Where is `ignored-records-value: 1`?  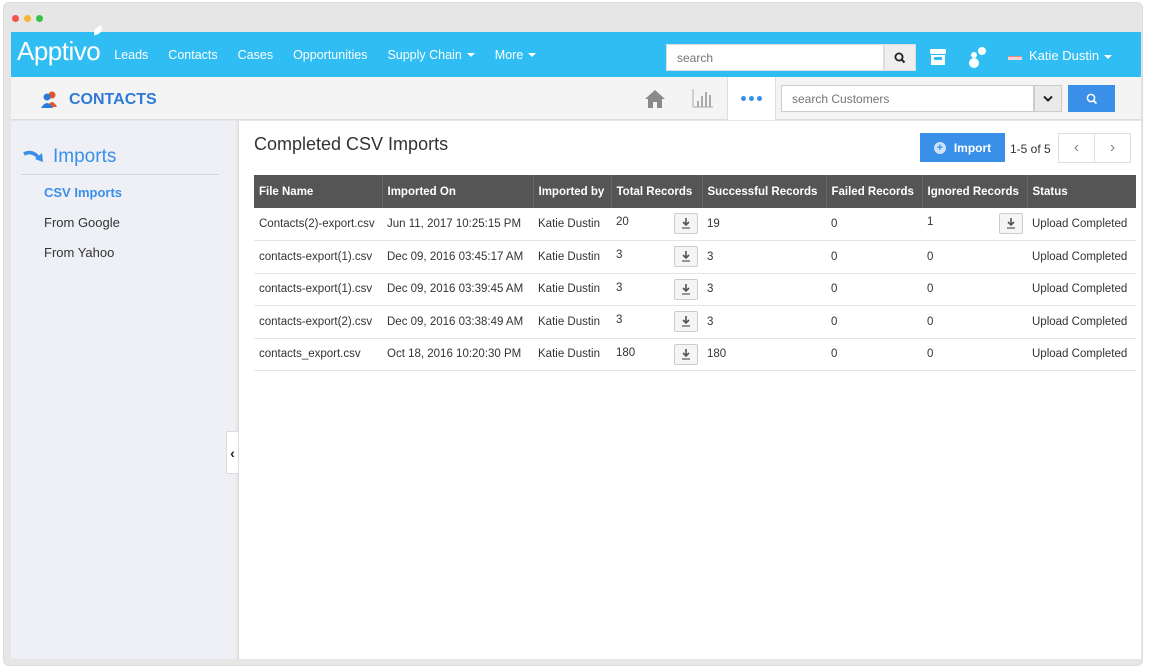
ignored-records-value: 1 is located at coordinates (930, 222).